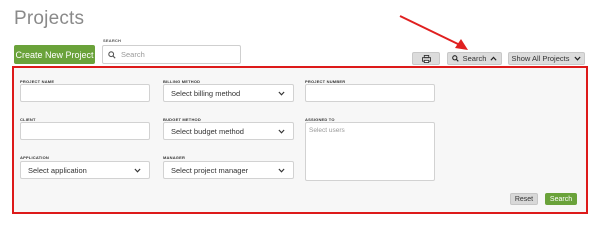 The height and width of the screenshot is (240, 600). What do you see at coordinates (207, 131) in the screenshot?
I see `budget-method-select-value: Select budget method` at bounding box center [207, 131].